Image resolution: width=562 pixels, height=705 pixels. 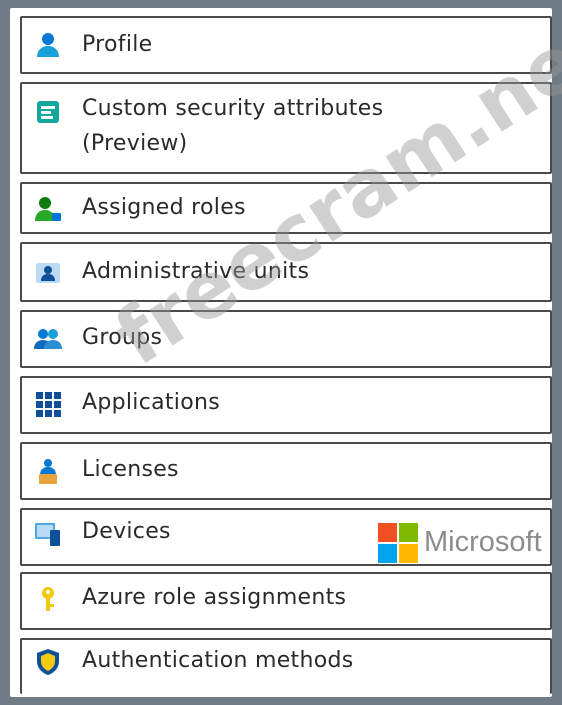 What do you see at coordinates (164, 207) in the screenshot?
I see `menu-item-label: Assigned roles` at bounding box center [164, 207].